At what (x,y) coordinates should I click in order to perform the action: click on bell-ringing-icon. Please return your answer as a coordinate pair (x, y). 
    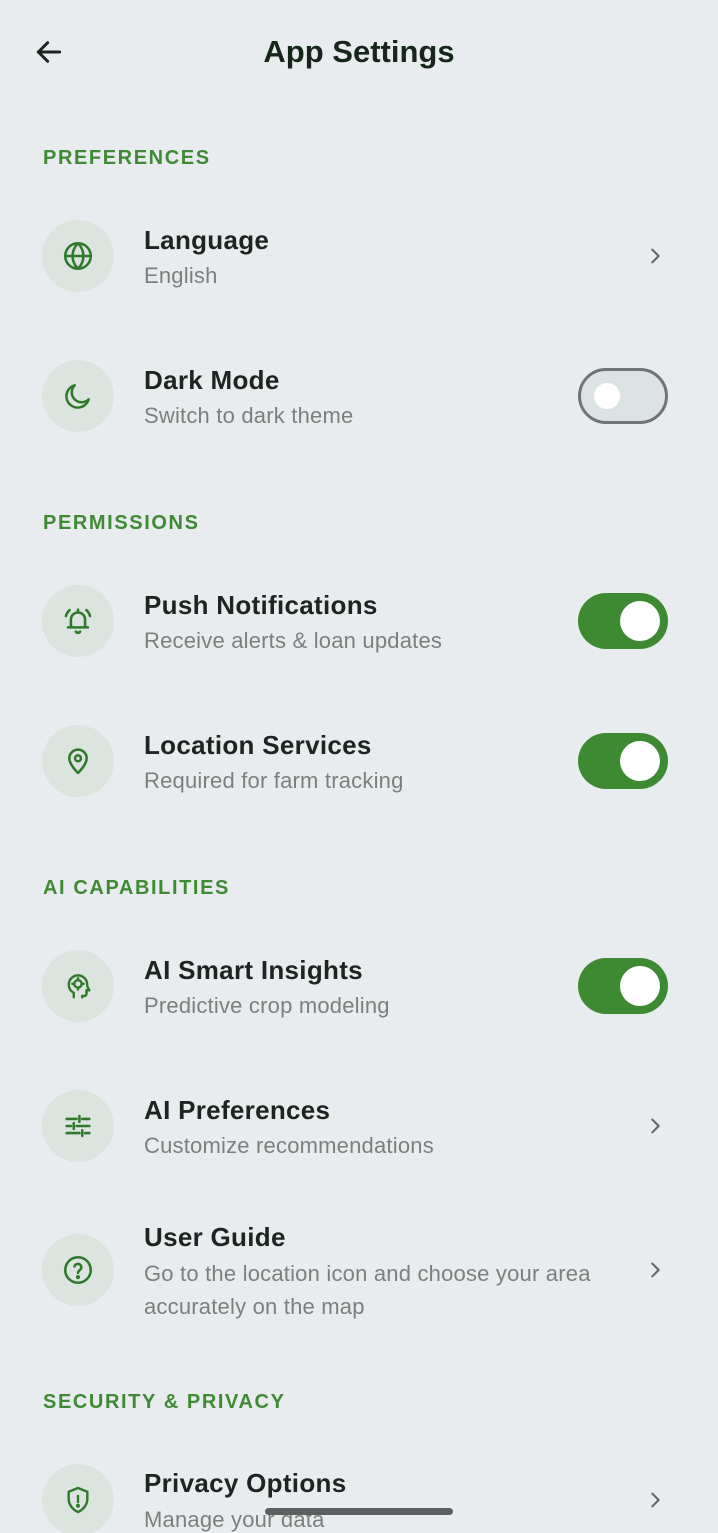
    Looking at the image, I should click on (78, 621).